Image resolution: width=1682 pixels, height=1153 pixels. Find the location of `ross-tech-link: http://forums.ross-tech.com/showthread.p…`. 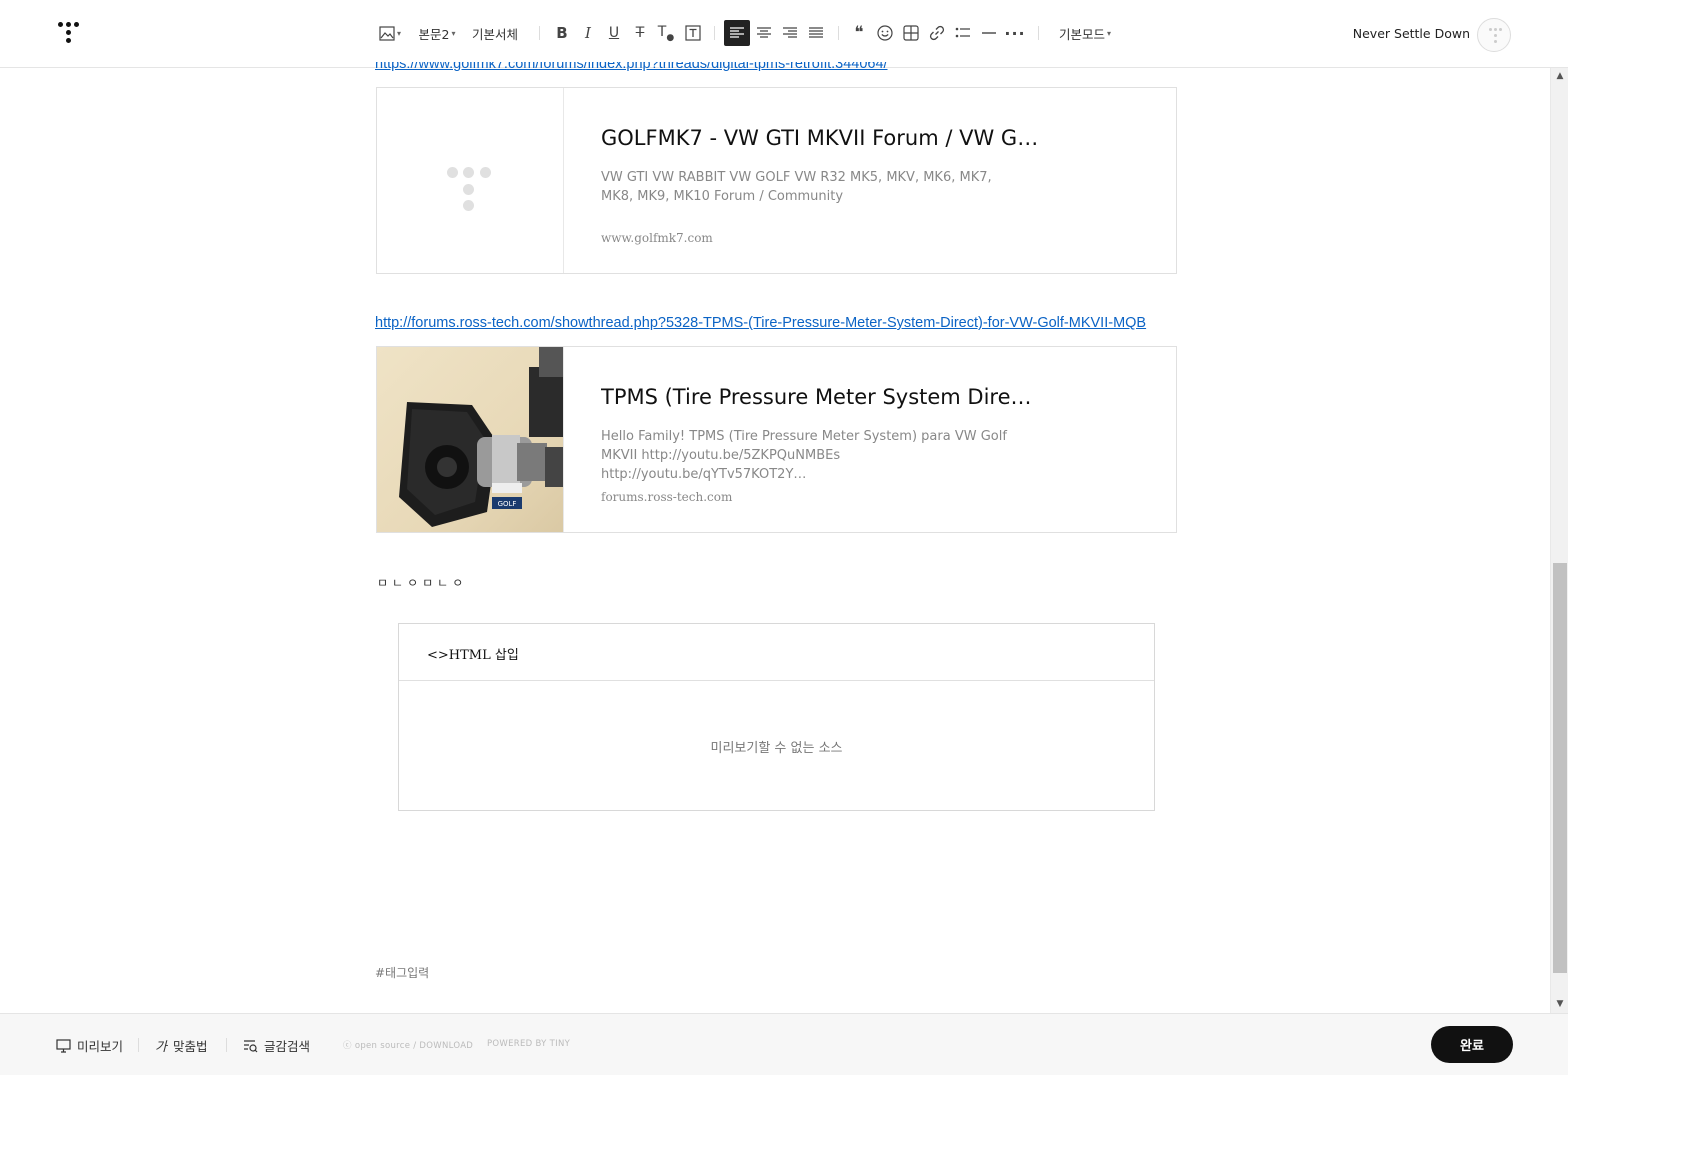

ross-tech-link: http://forums.ross-tech.com/showthread.p… is located at coordinates (760, 323).